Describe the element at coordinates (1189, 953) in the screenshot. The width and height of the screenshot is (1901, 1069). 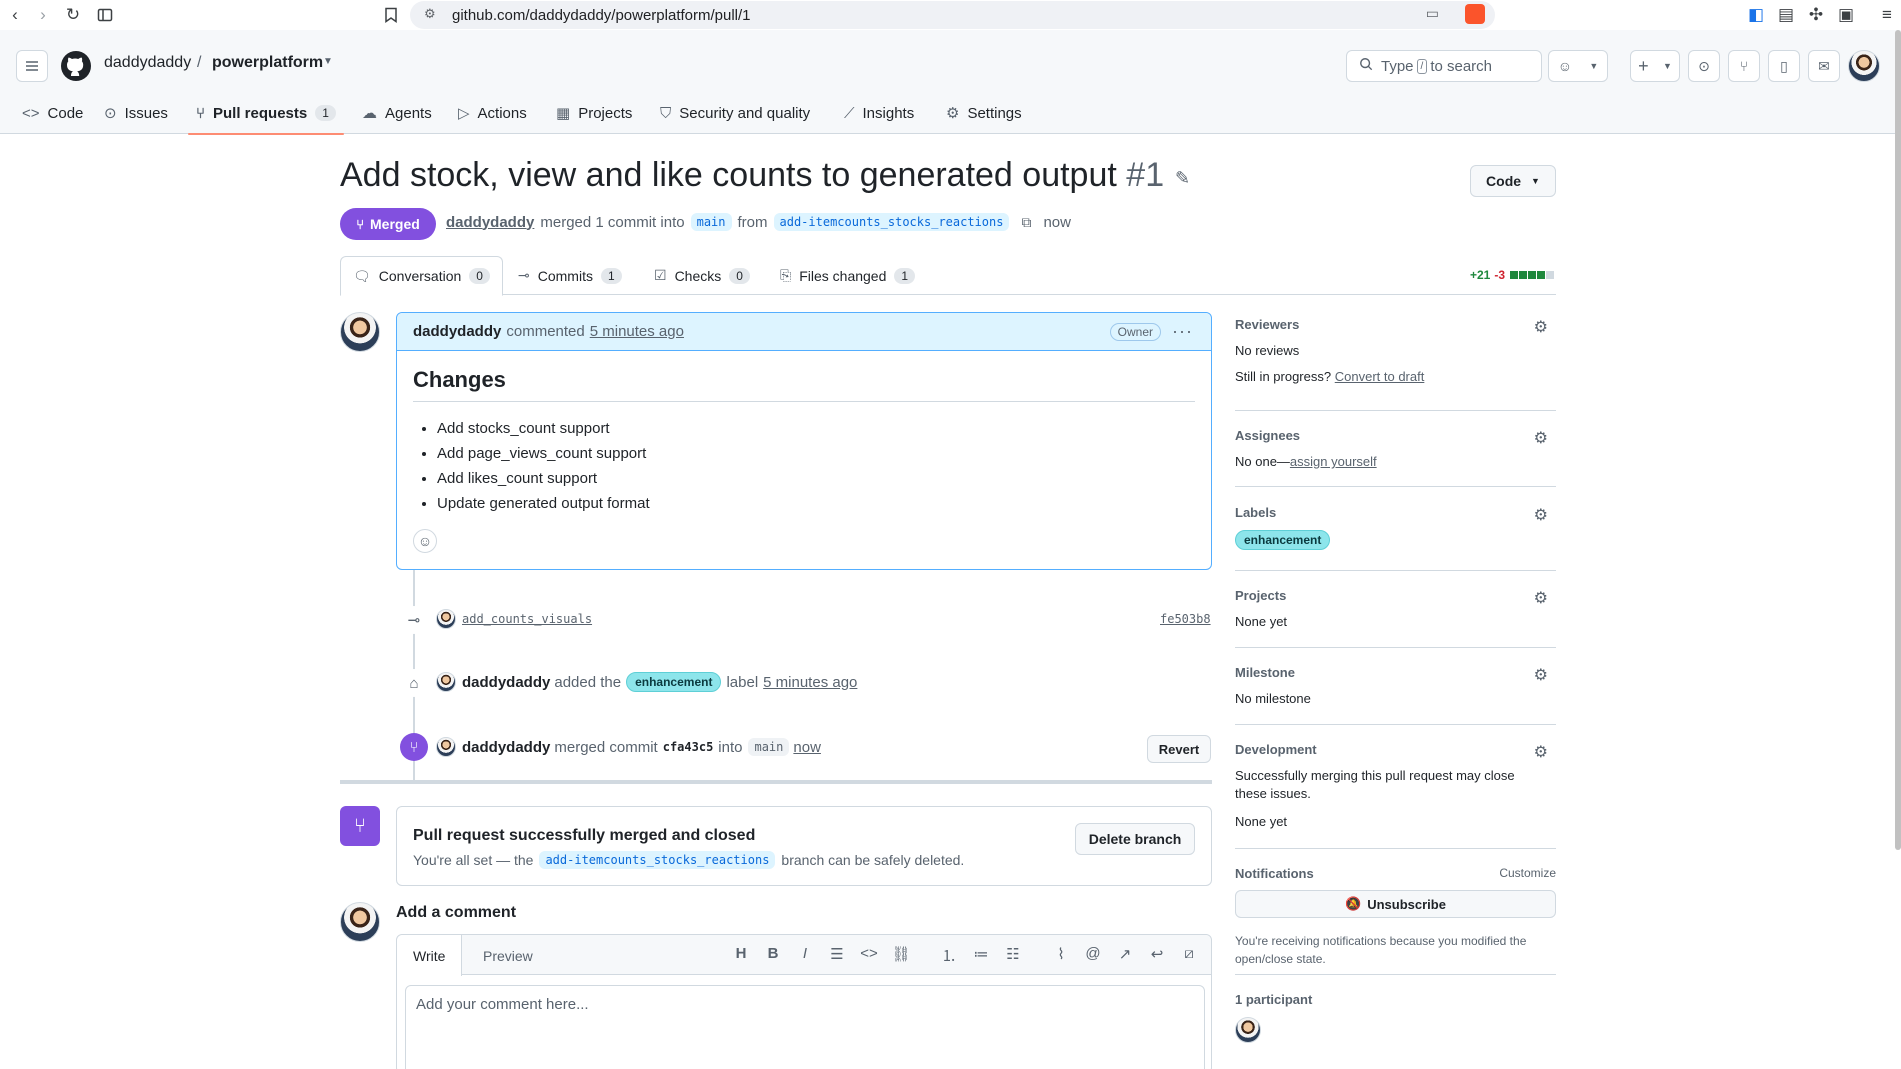
I see `slash-command-icon: ⧄` at that location.